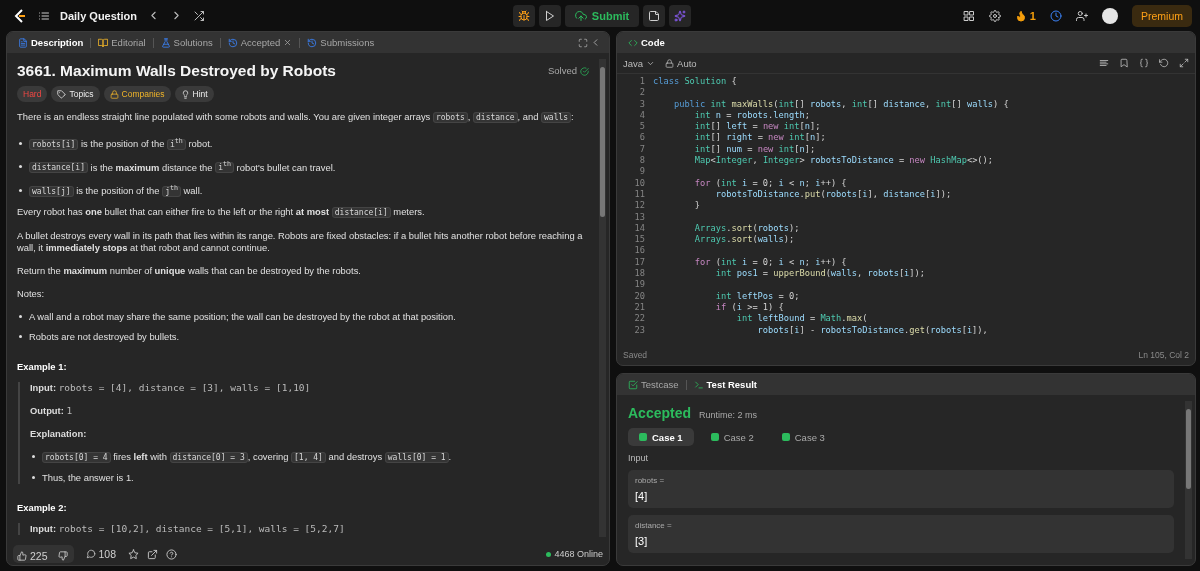 The width and height of the screenshot is (1200, 571). I want to click on bullet-item: Robots are not destroyed by bullets., so click(304, 336).